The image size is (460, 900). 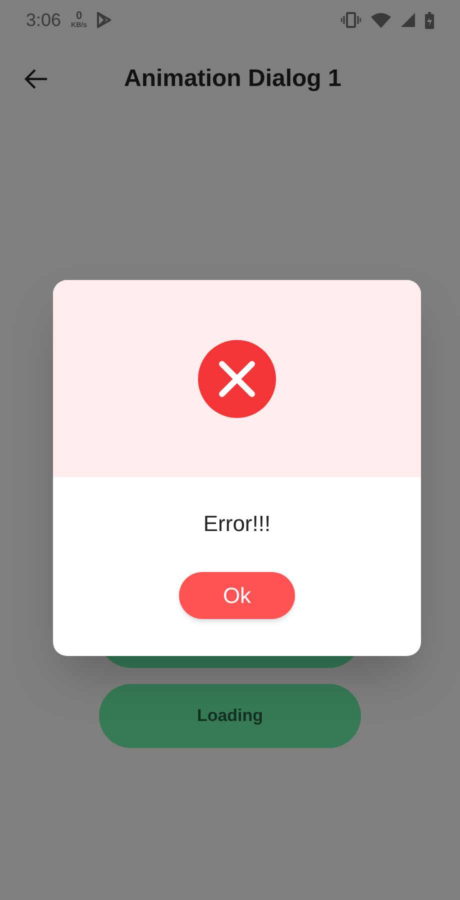 What do you see at coordinates (237, 379) in the screenshot?
I see `error-icon` at bounding box center [237, 379].